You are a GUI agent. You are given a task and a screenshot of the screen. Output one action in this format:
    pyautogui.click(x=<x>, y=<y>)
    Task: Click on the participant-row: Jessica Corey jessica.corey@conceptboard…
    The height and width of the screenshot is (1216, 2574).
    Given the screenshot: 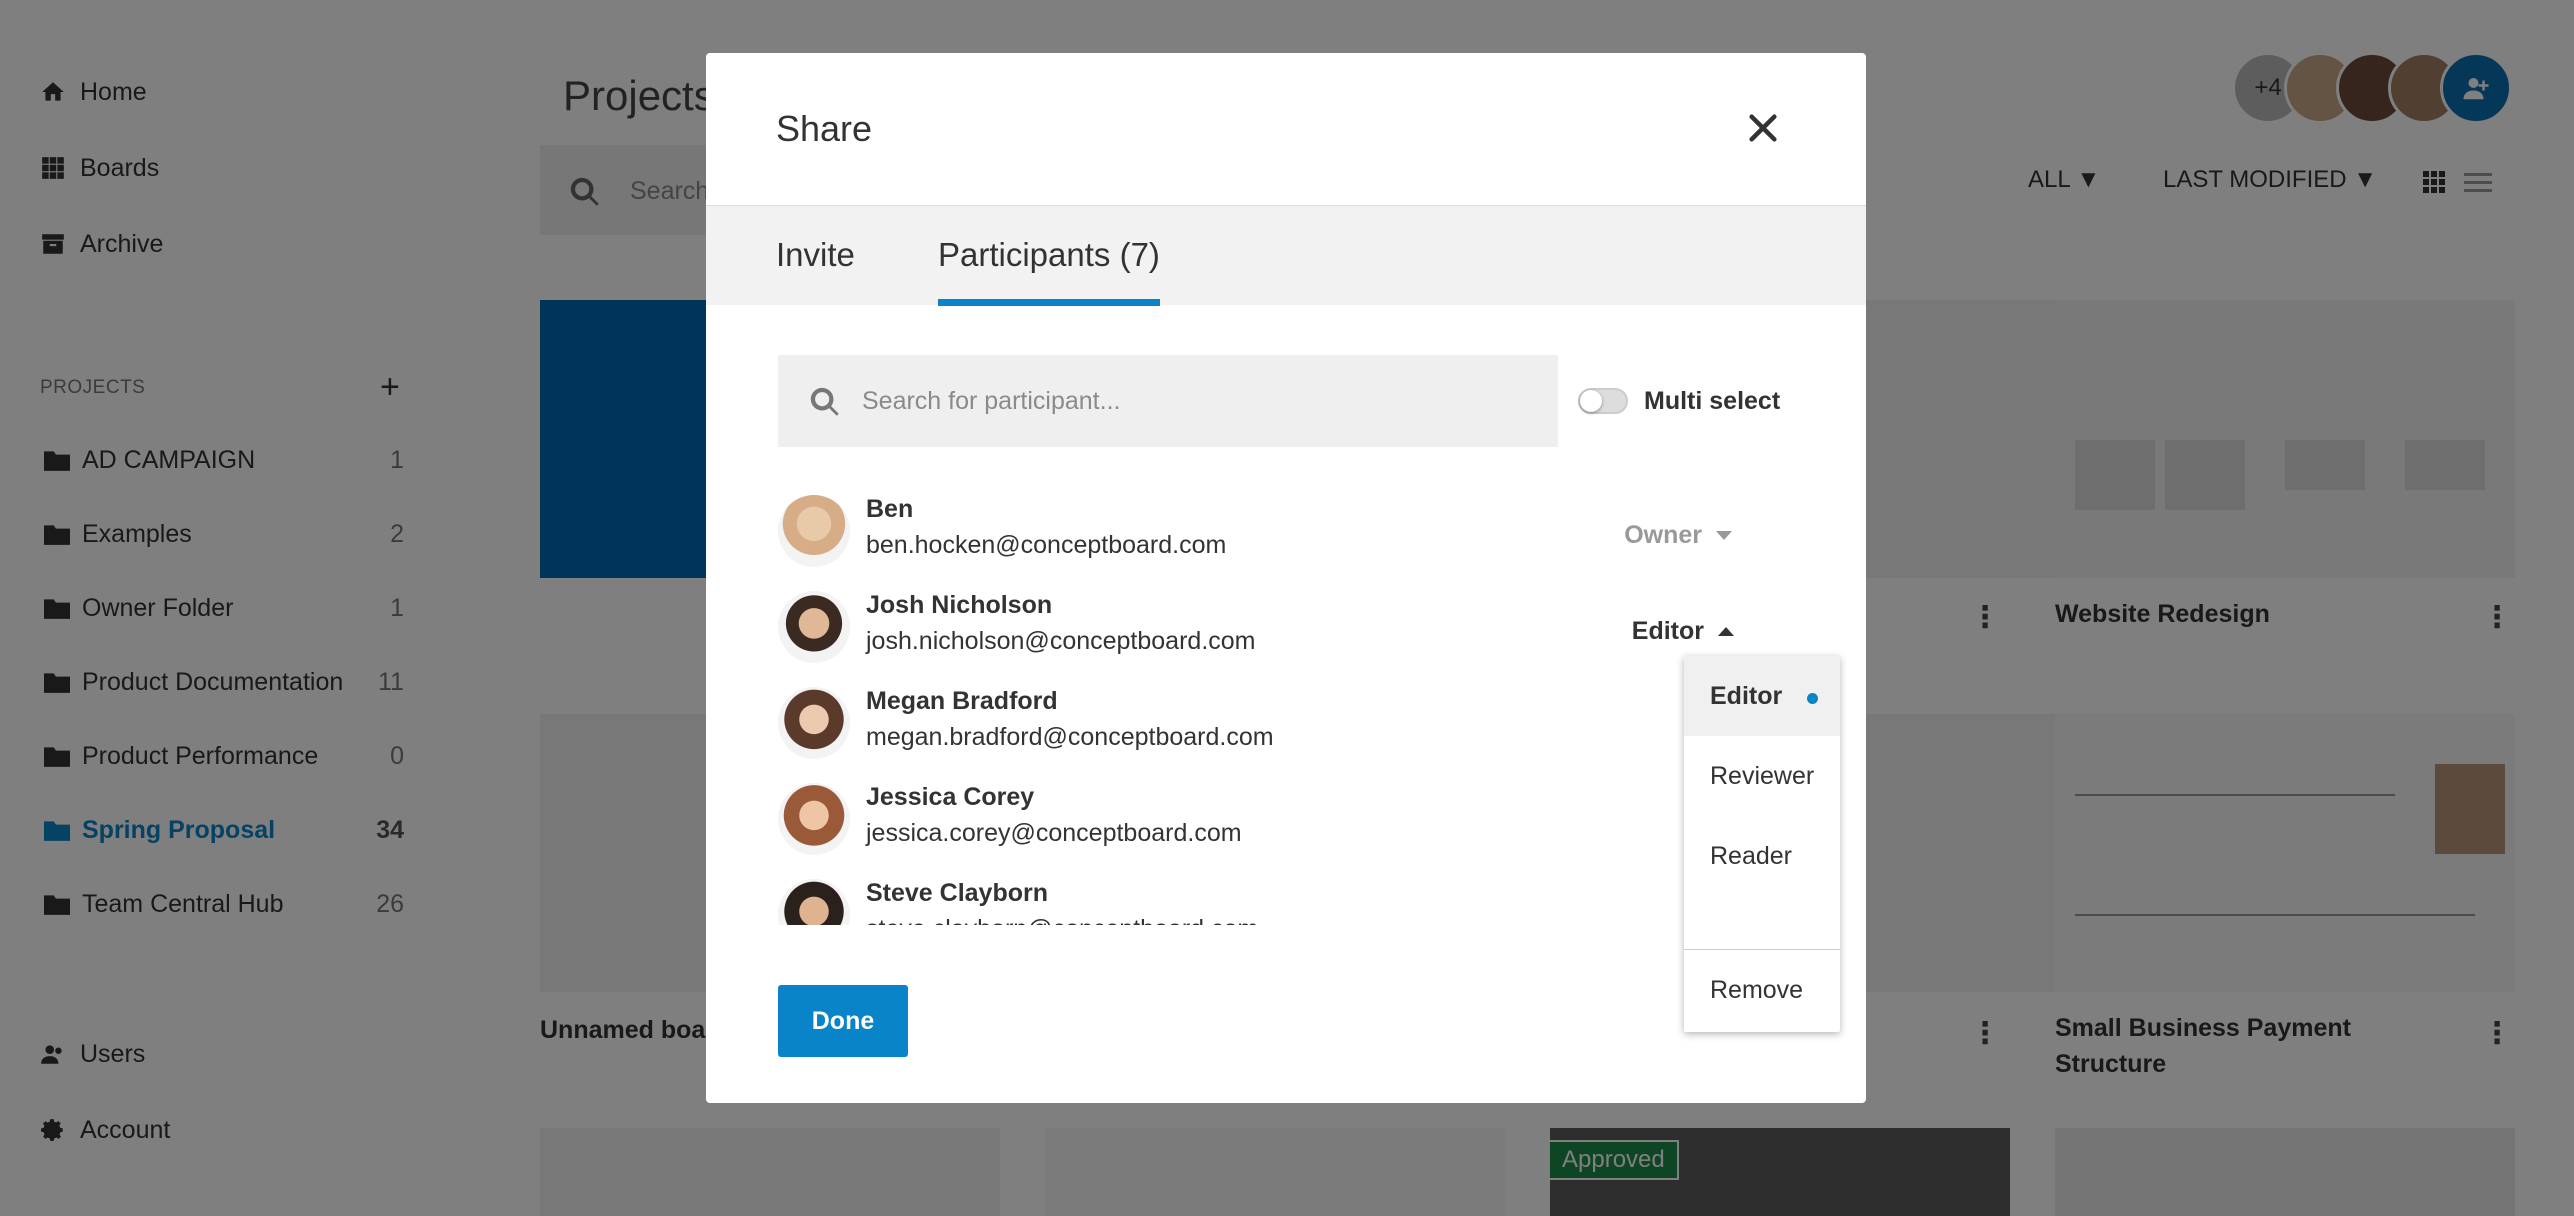 What is the action you would take?
    pyautogui.click(x=1288, y=819)
    